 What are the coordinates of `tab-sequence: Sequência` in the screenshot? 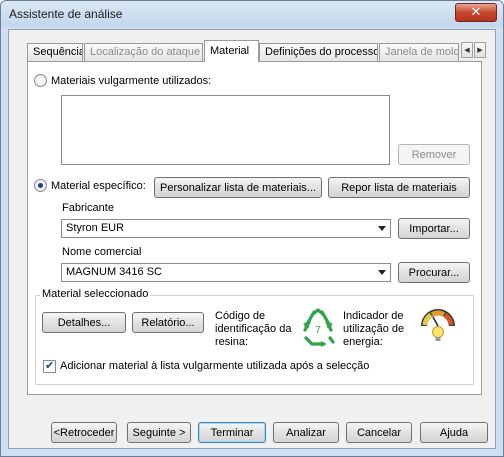 It's located at (55, 52).